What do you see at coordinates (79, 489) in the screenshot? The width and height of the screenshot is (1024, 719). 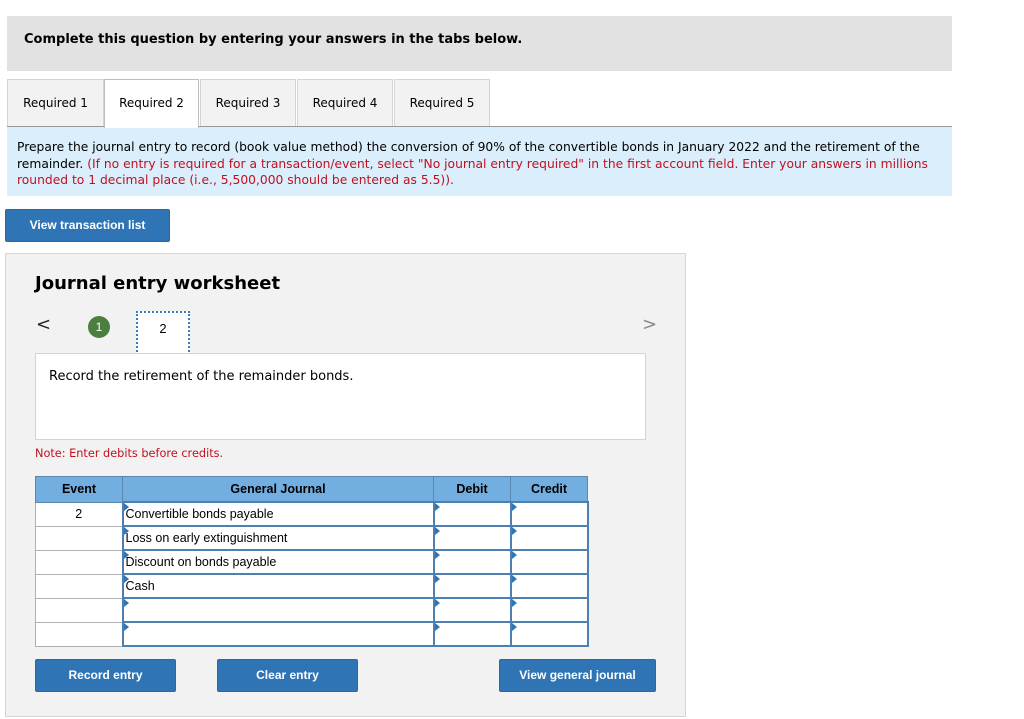 I see `column-header-event: Event` at bounding box center [79, 489].